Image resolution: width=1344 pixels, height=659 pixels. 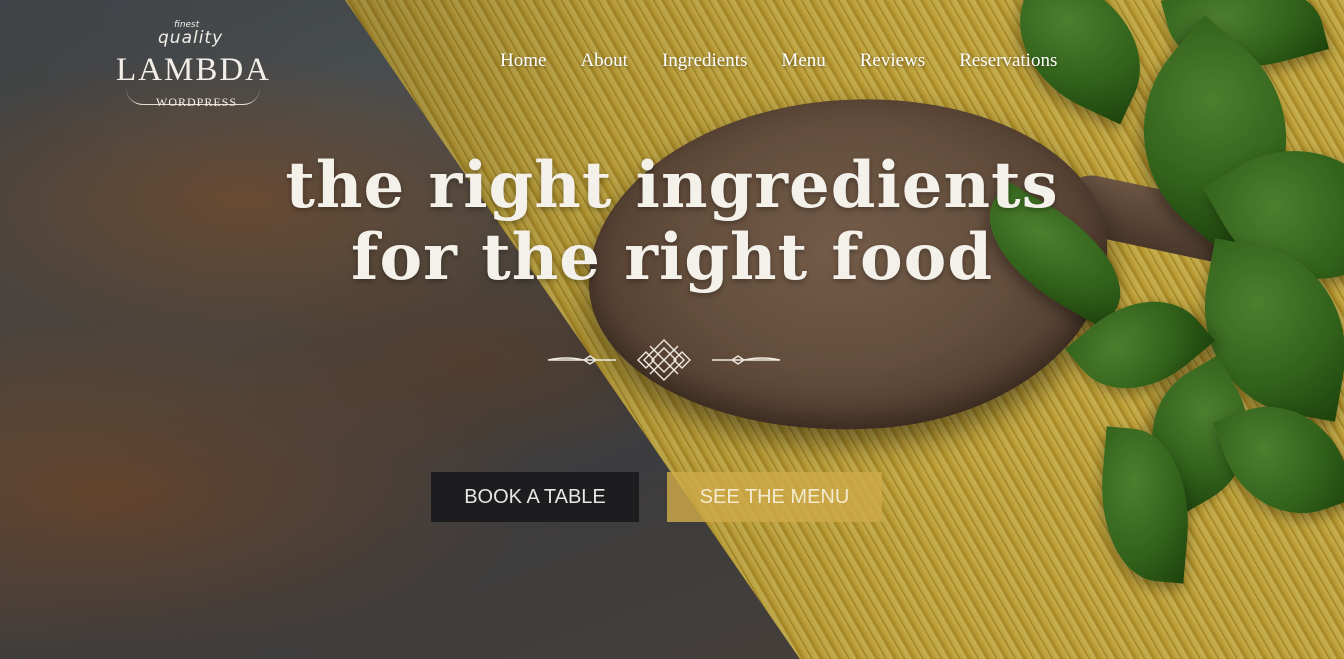 What do you see at coordinates (523, 62) in the screenshot?
I see `nav-item-home: Home` at bounding box center [523, 62].